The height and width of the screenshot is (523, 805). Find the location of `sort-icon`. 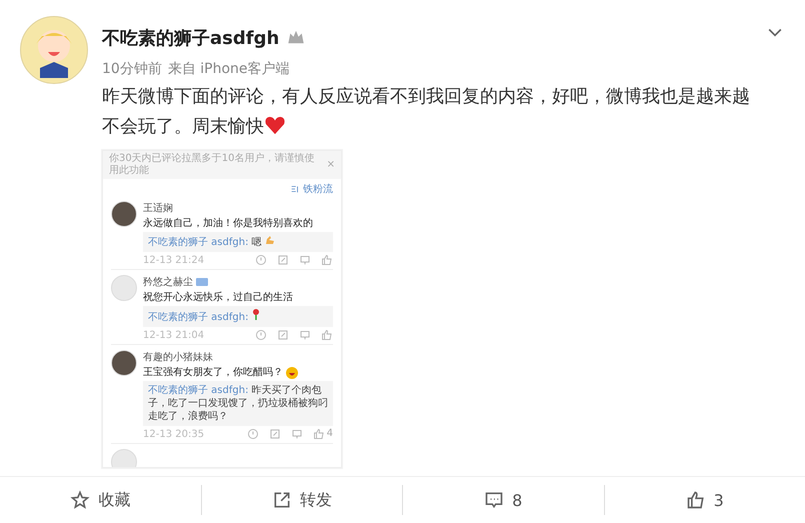

sort-icon is located at coordinates (295, 189).